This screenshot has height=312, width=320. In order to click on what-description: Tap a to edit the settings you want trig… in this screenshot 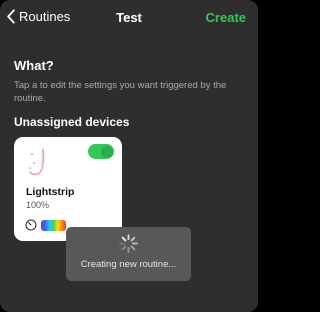, I will do `click(120, 92)`.